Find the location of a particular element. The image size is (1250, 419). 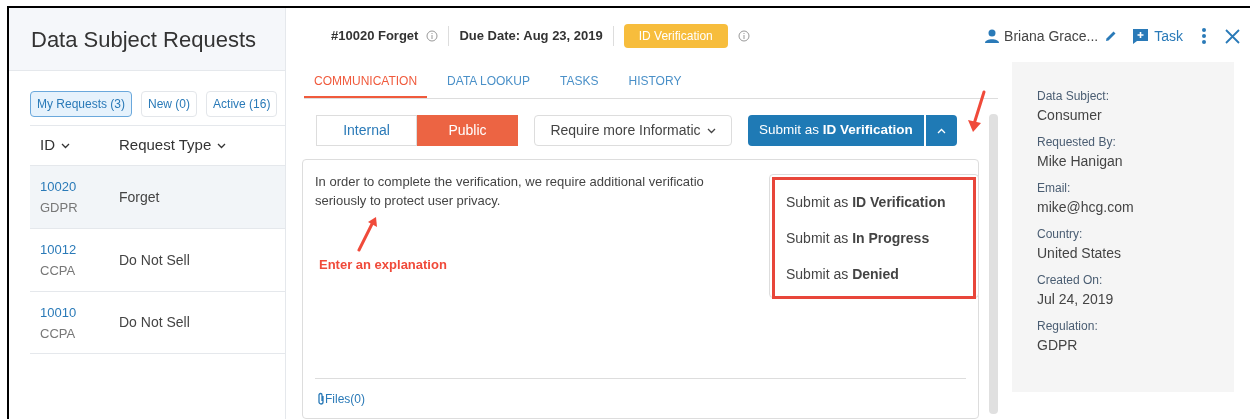

detail-value: Consumer is located at coordinates (1069, 115).